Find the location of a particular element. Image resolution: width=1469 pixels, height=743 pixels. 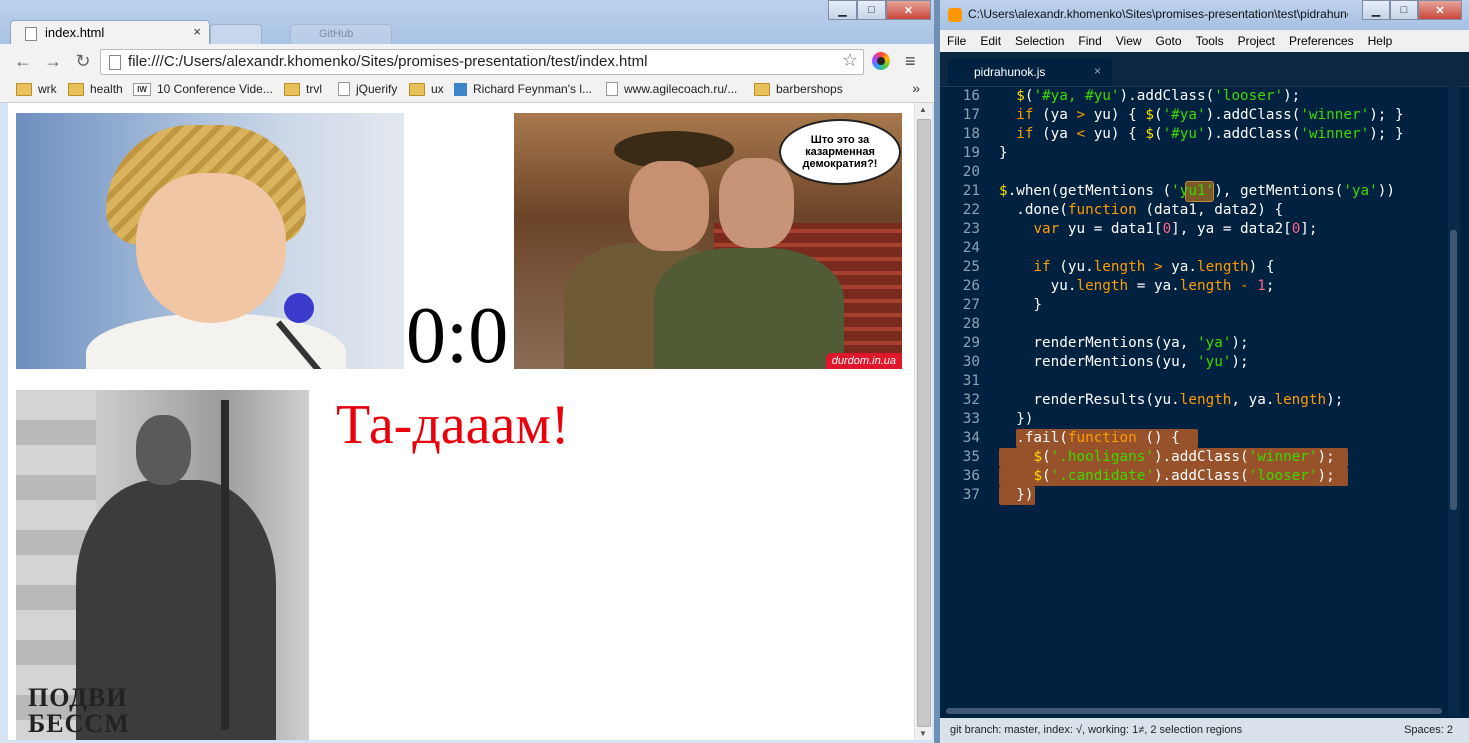

code-line: 16 $('#ya, #yu').addClass('looser'); is located at coordinates (1194, 96).